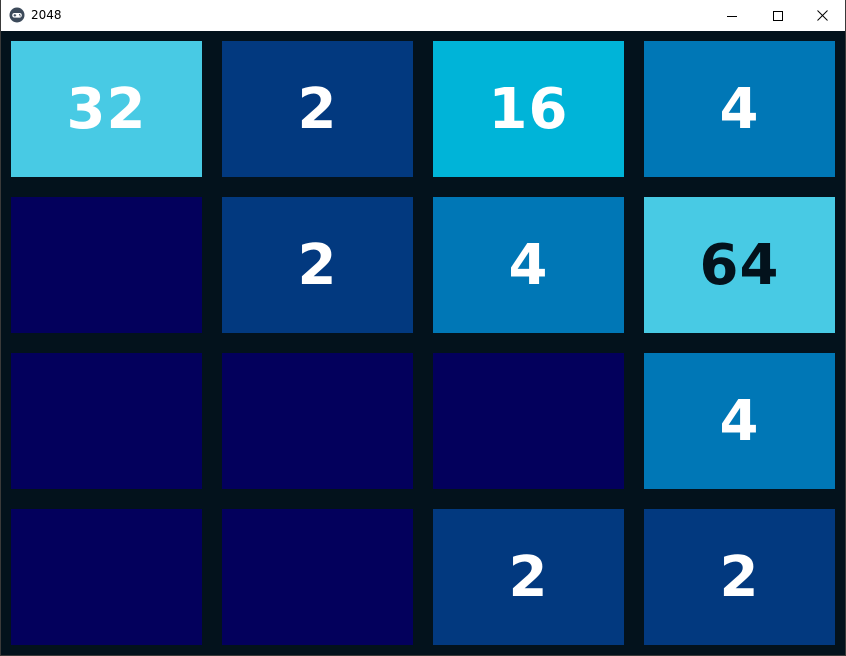  I want to click on tile-r0-c2: 16, so click(528, 109).